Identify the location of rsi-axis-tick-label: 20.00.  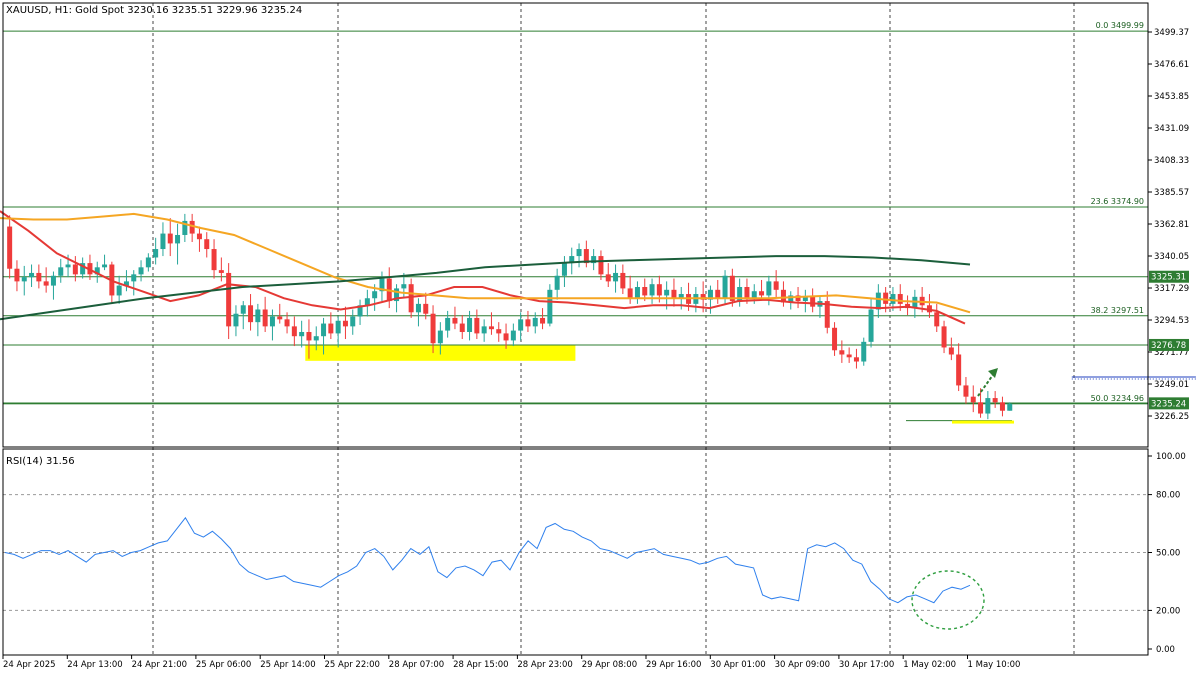
(1168, 611).